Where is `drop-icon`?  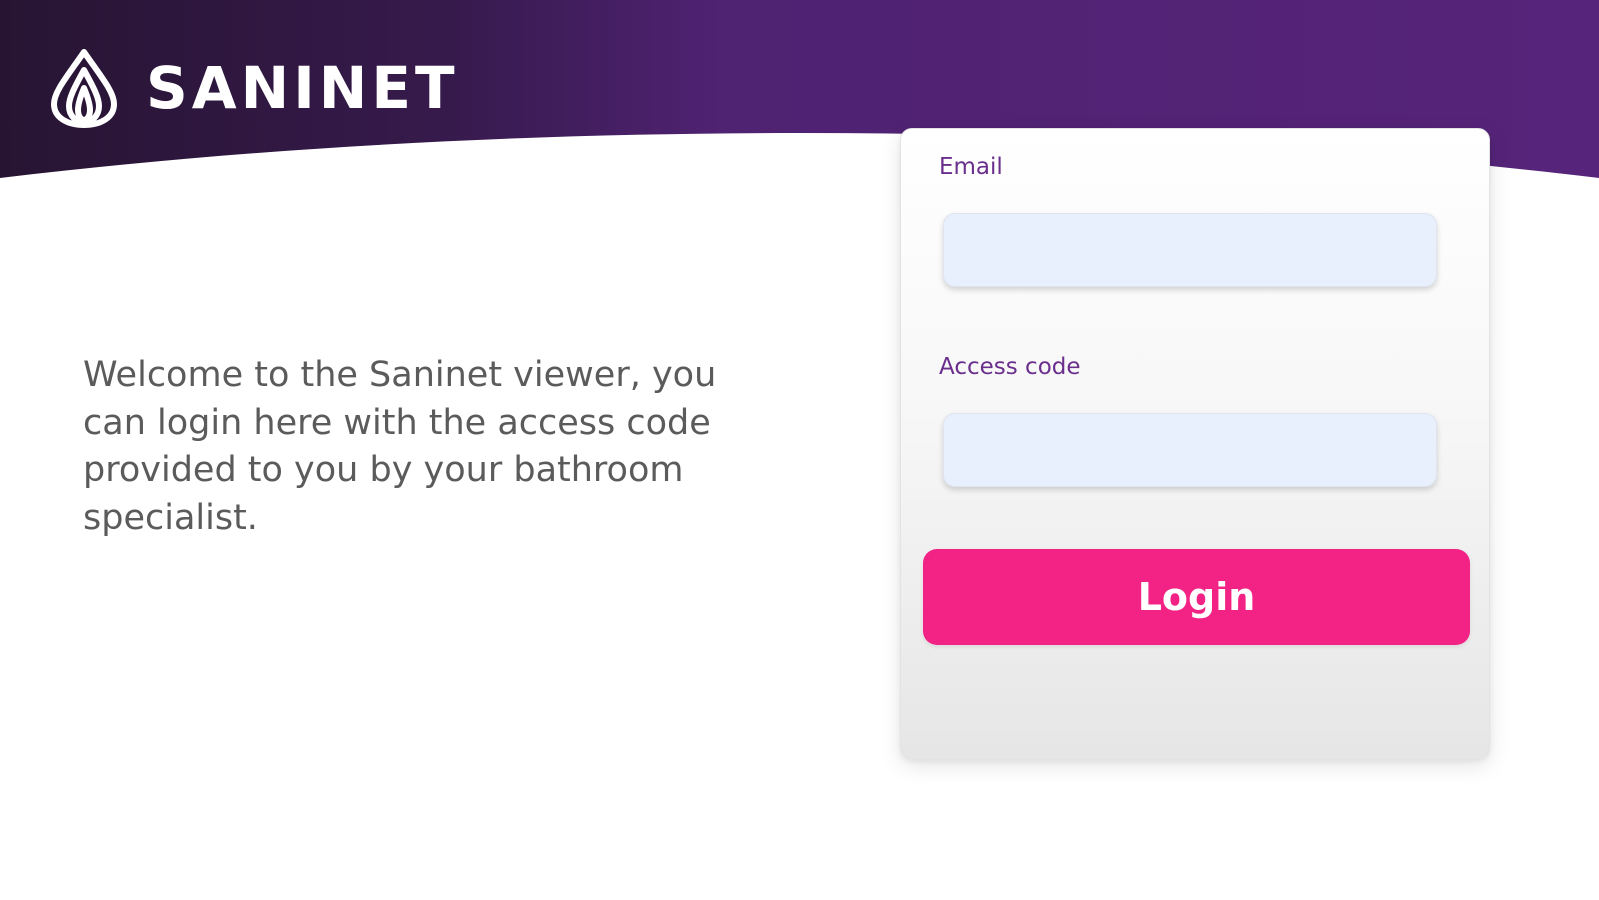 drop-icon is located at coordinates (84, 88).